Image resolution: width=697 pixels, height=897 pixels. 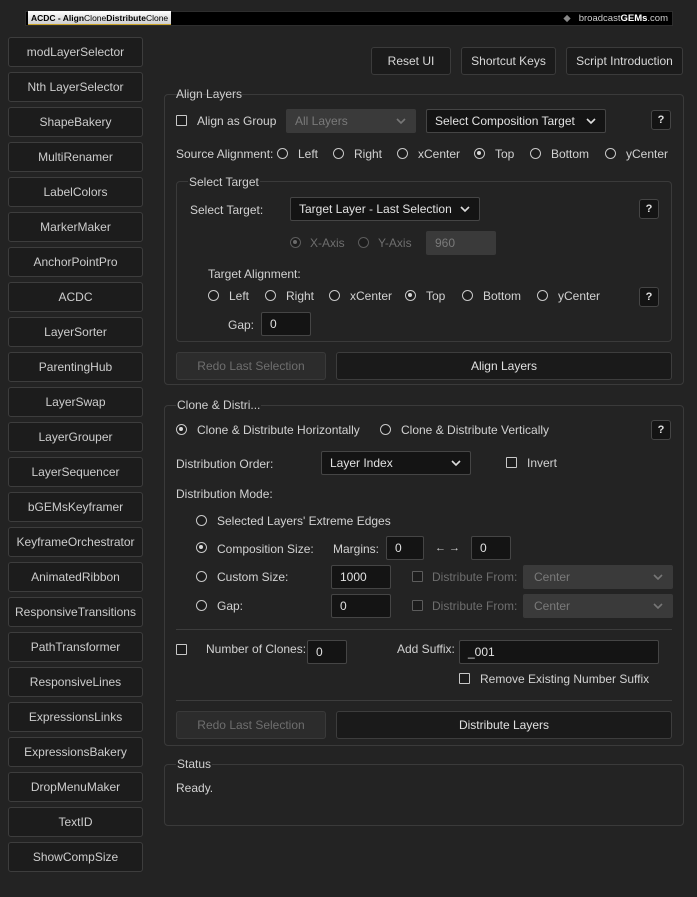 I want to click on target-xcenter-radio, so click(x=334, y=295).